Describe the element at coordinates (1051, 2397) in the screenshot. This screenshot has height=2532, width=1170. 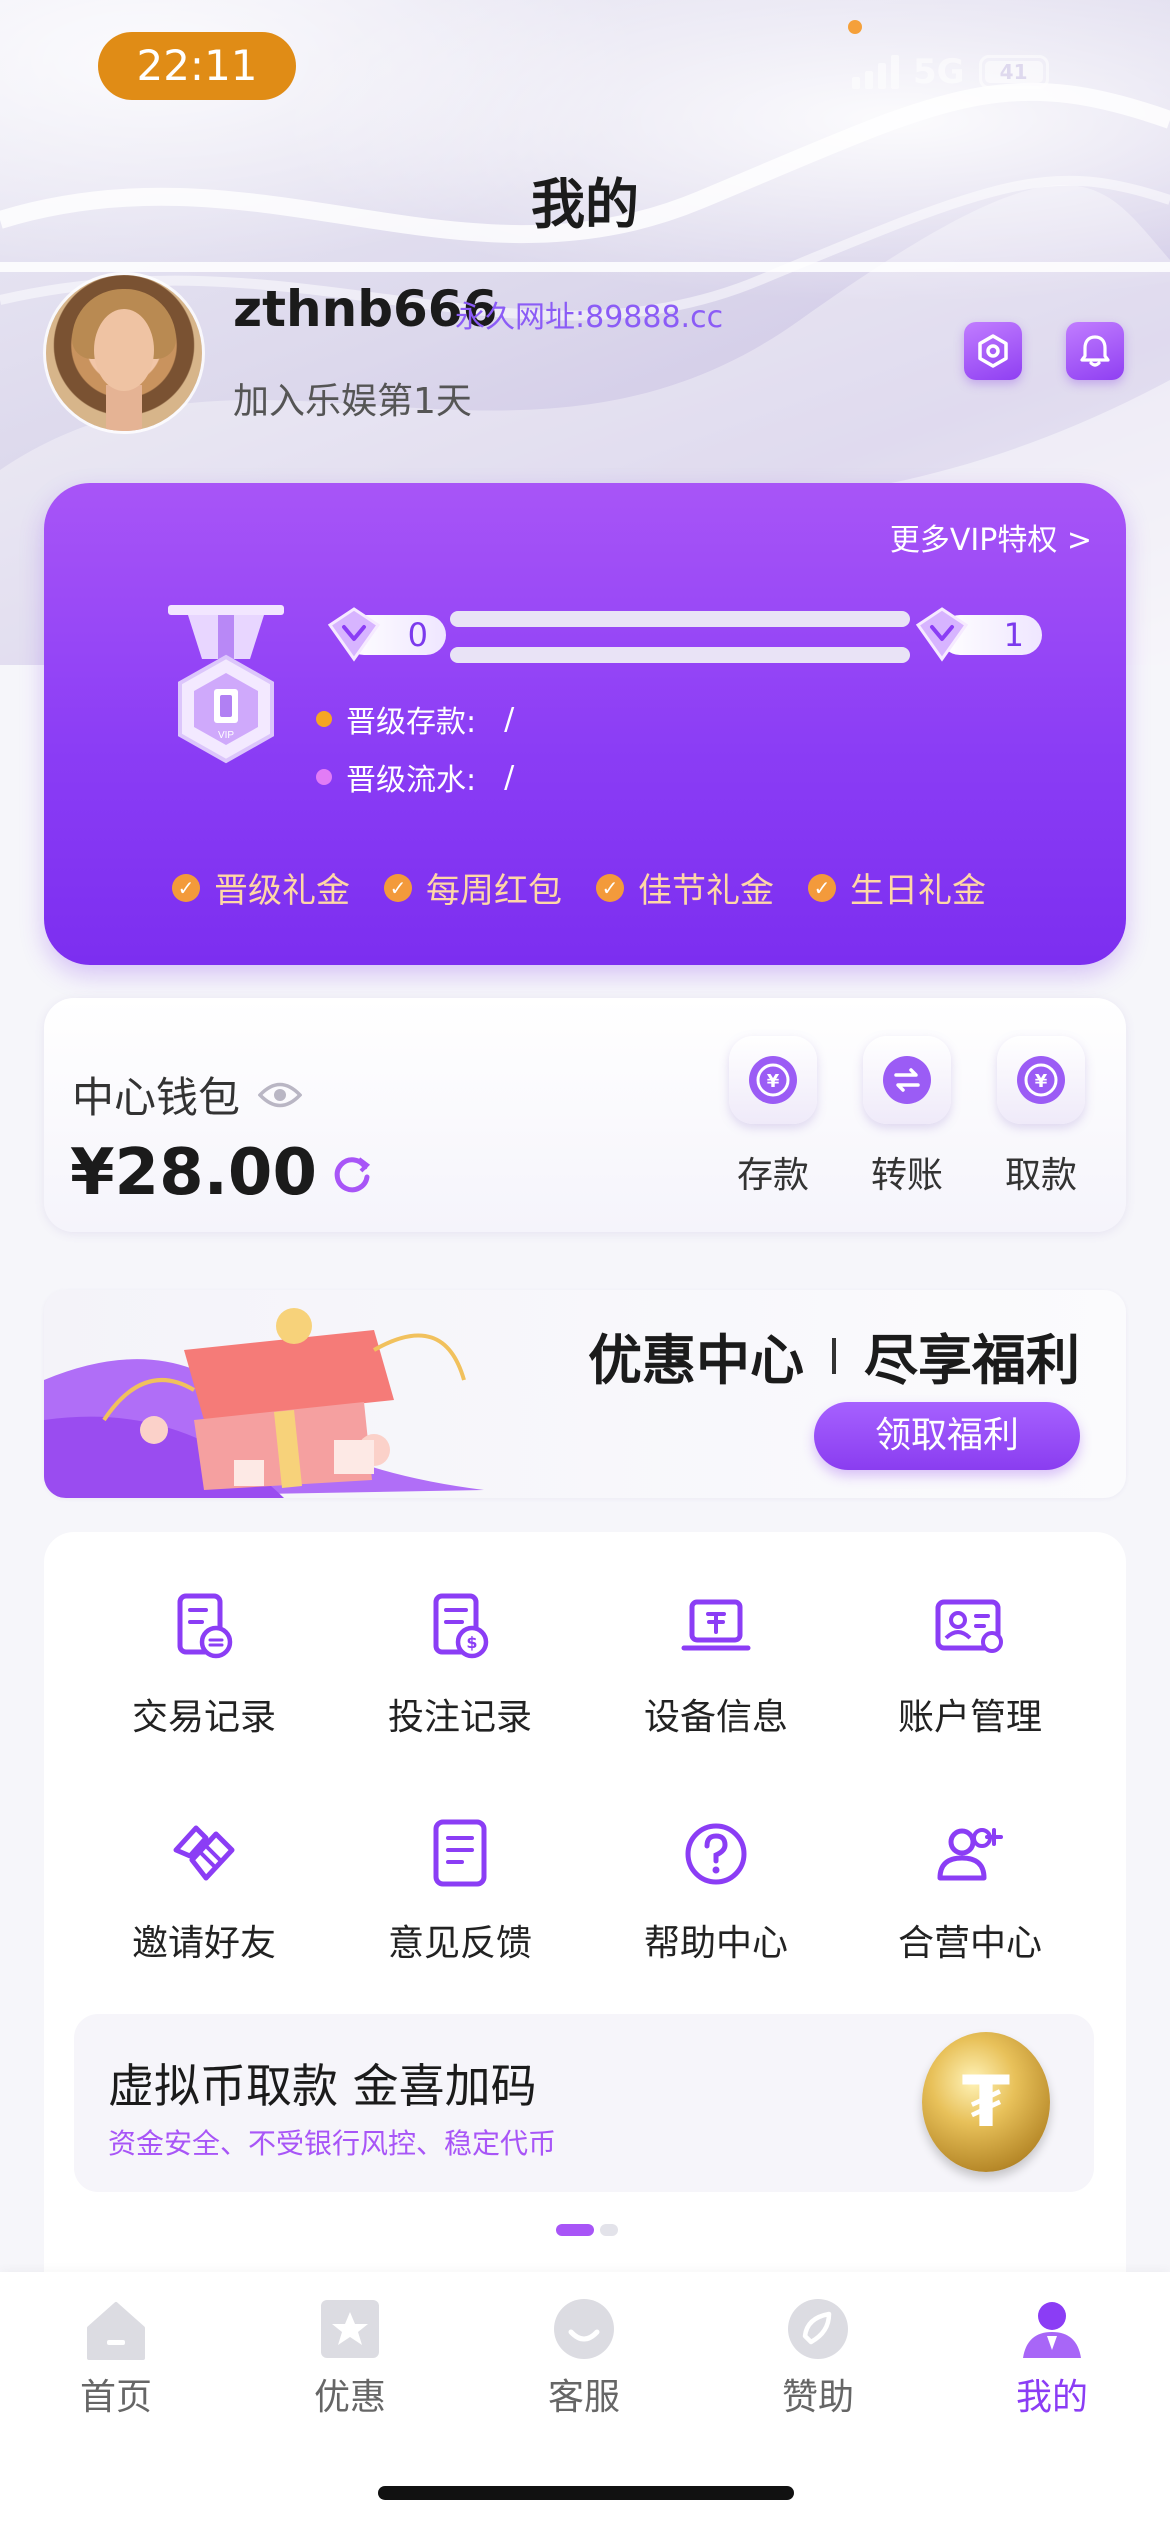
I see `tab-label: 我的` at that location.